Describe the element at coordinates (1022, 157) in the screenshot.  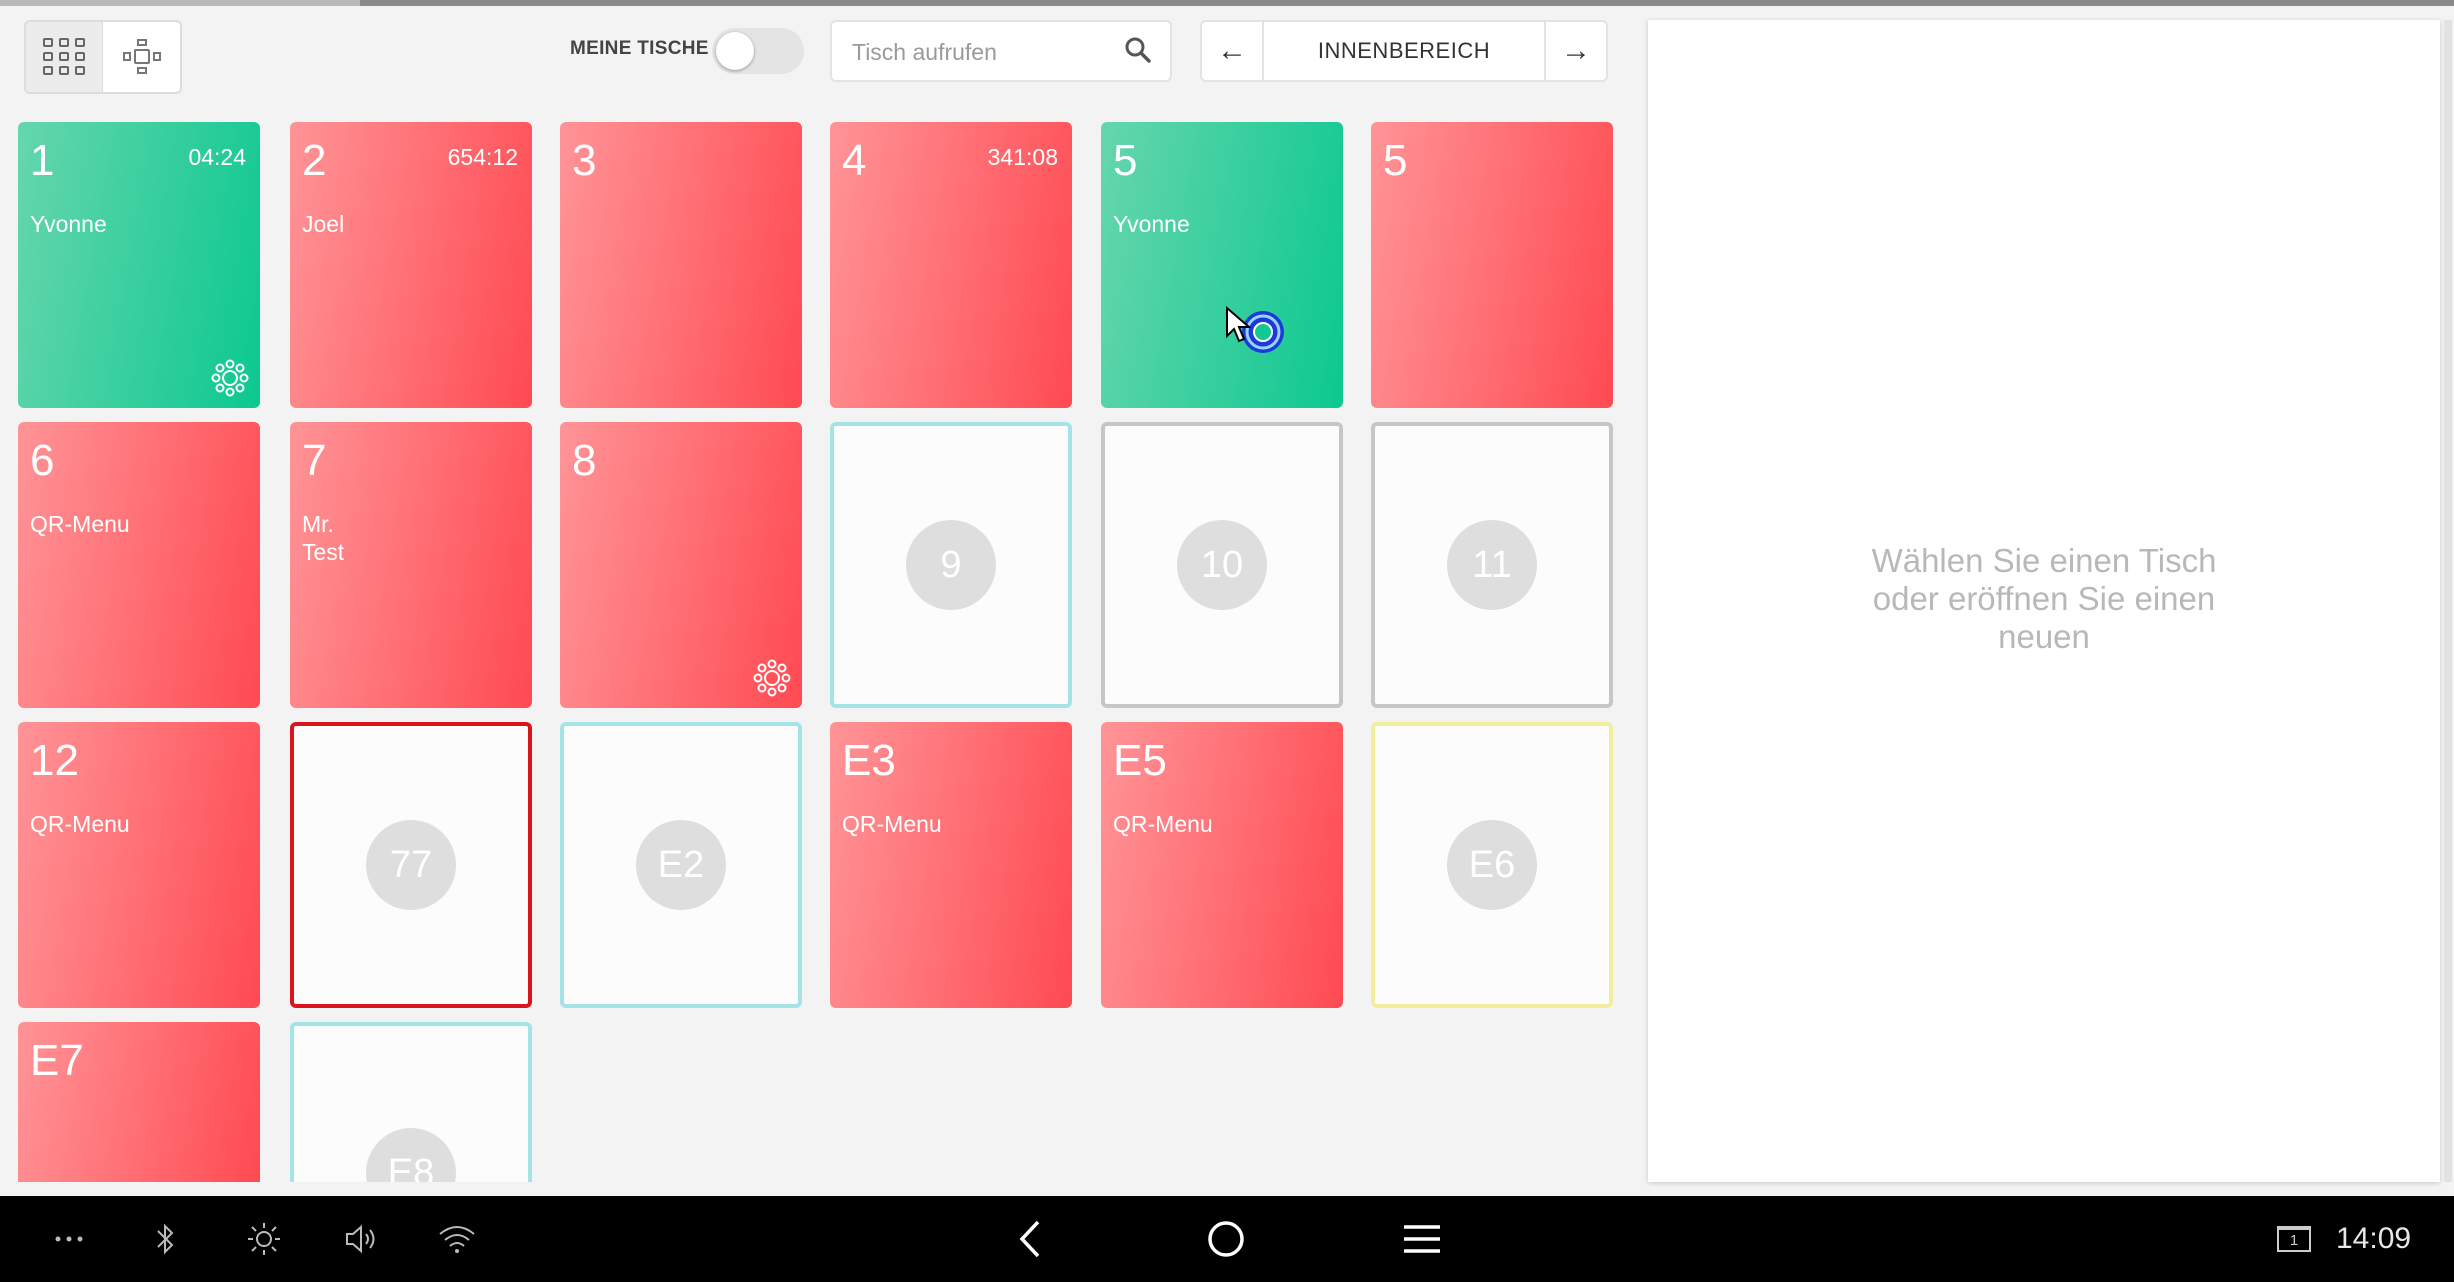
I see `table-time: 341:08` at that location.